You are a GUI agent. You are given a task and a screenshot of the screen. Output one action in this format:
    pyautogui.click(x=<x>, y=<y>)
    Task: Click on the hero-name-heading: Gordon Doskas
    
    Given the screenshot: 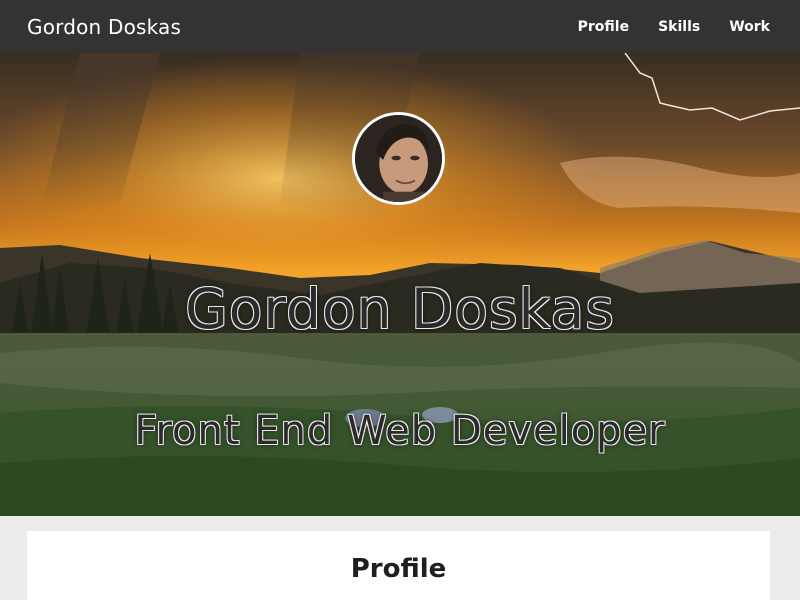 What is the action you would take?
    pyautogui.click(x=400, y=309)
    